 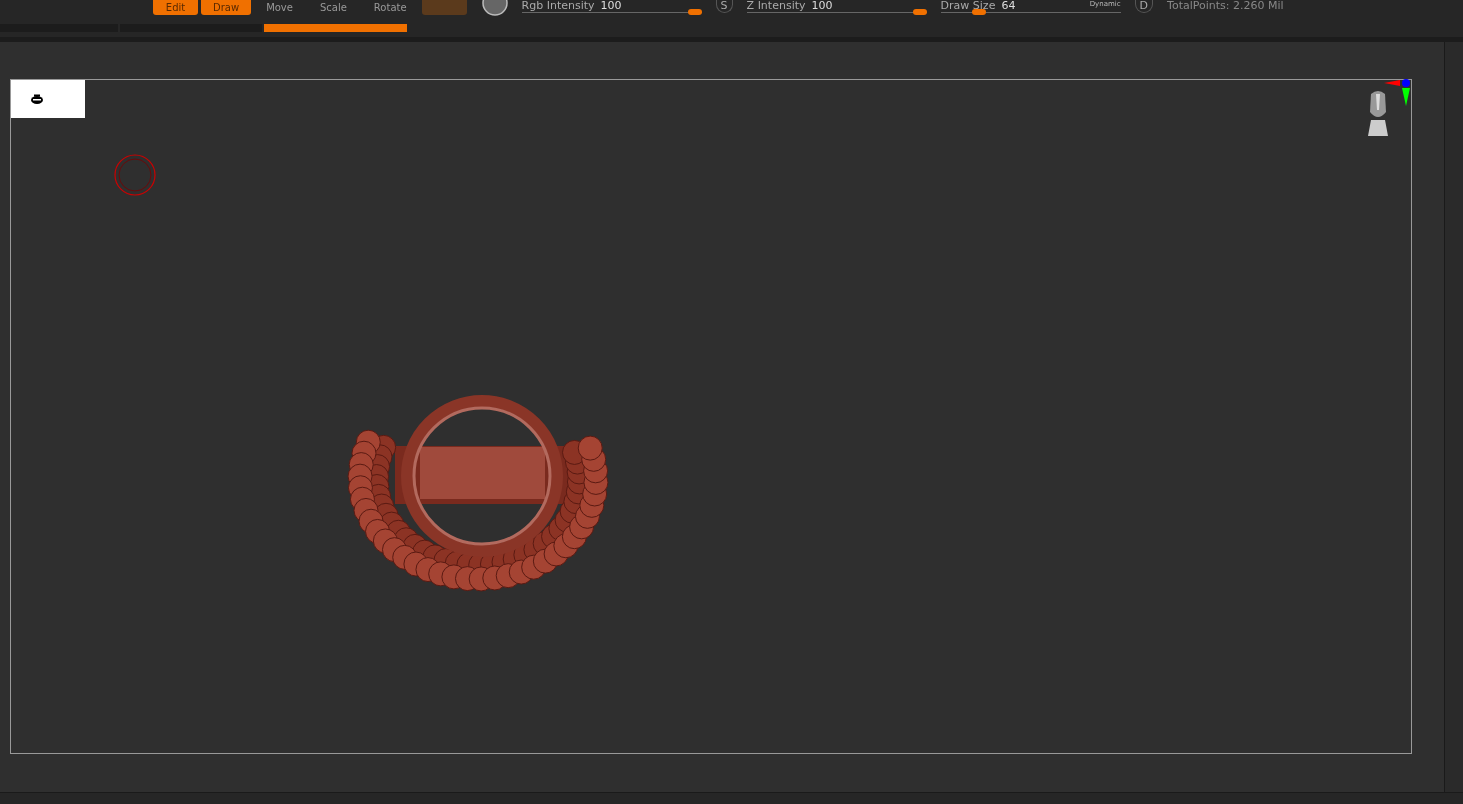 I want to click on total-points: TotalPoints: 2.260 Mil, so click(x=1225, y=6).